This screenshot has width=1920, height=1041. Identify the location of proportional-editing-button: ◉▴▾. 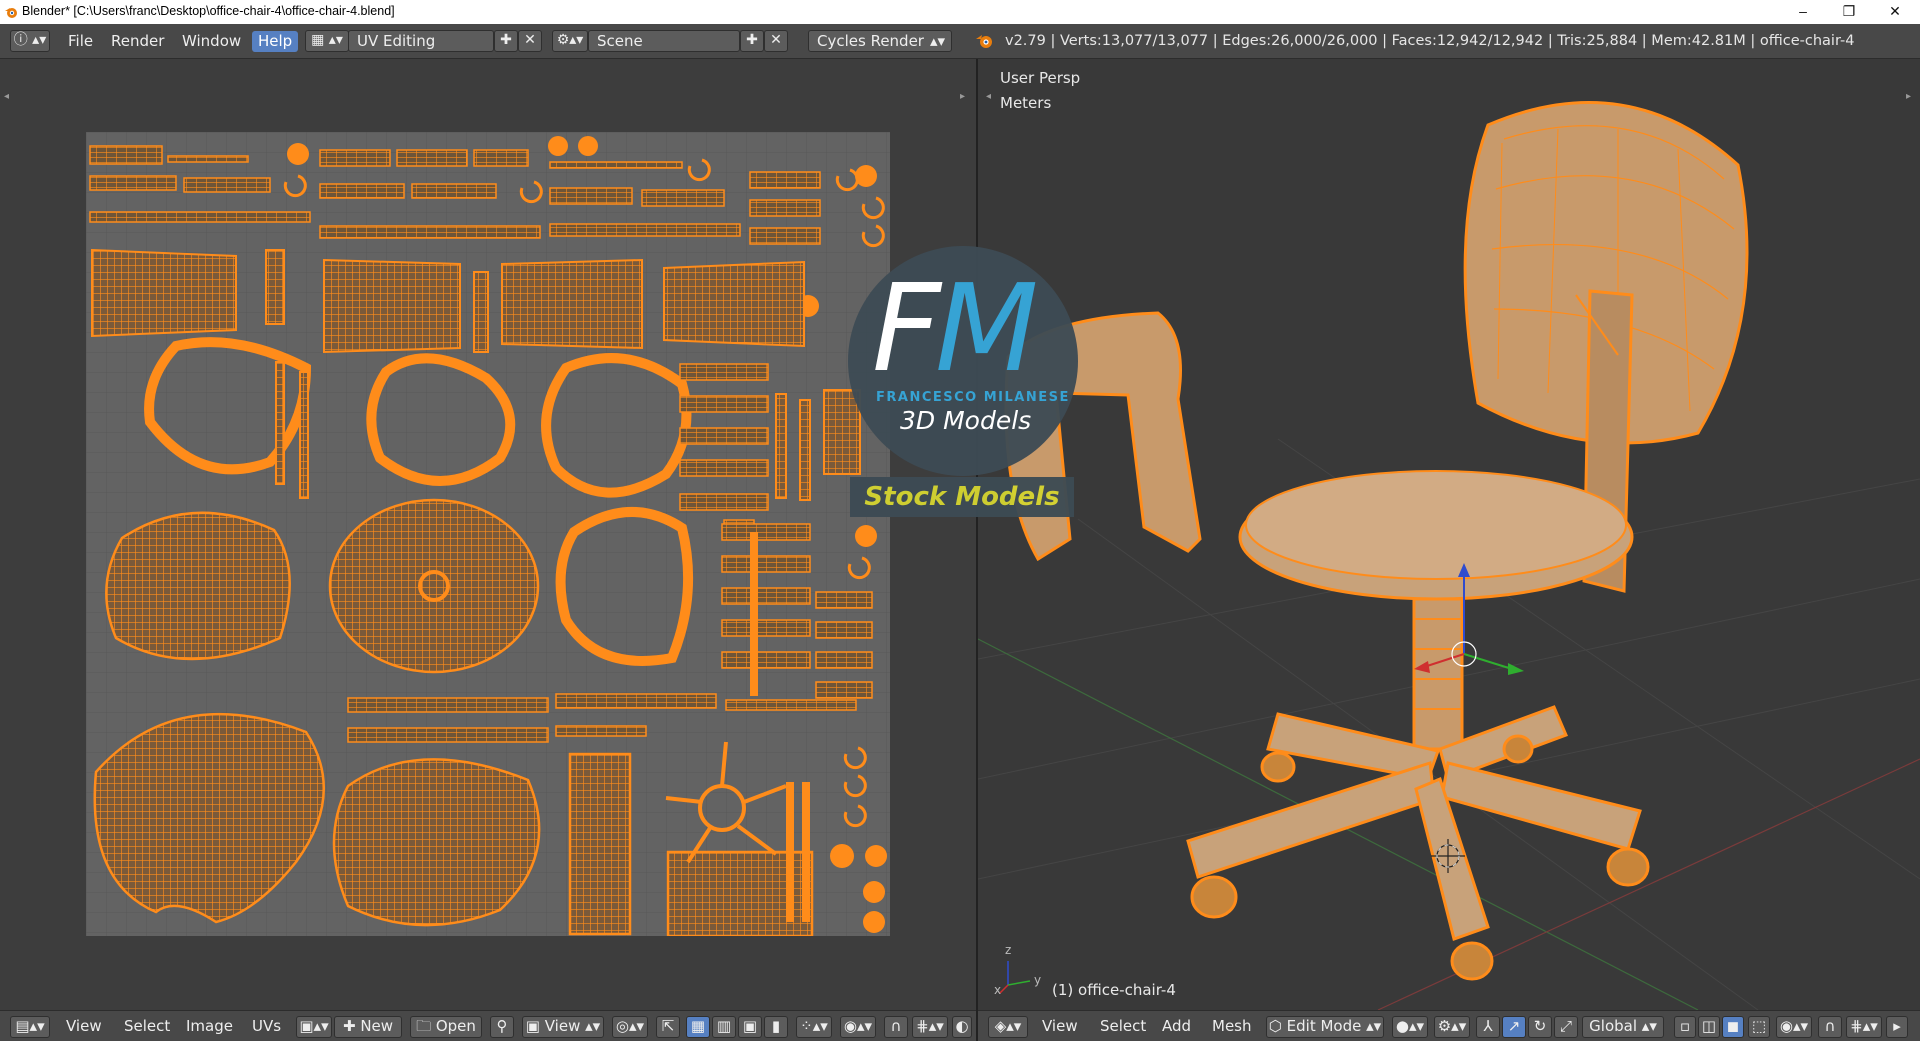
(1794, 1027).